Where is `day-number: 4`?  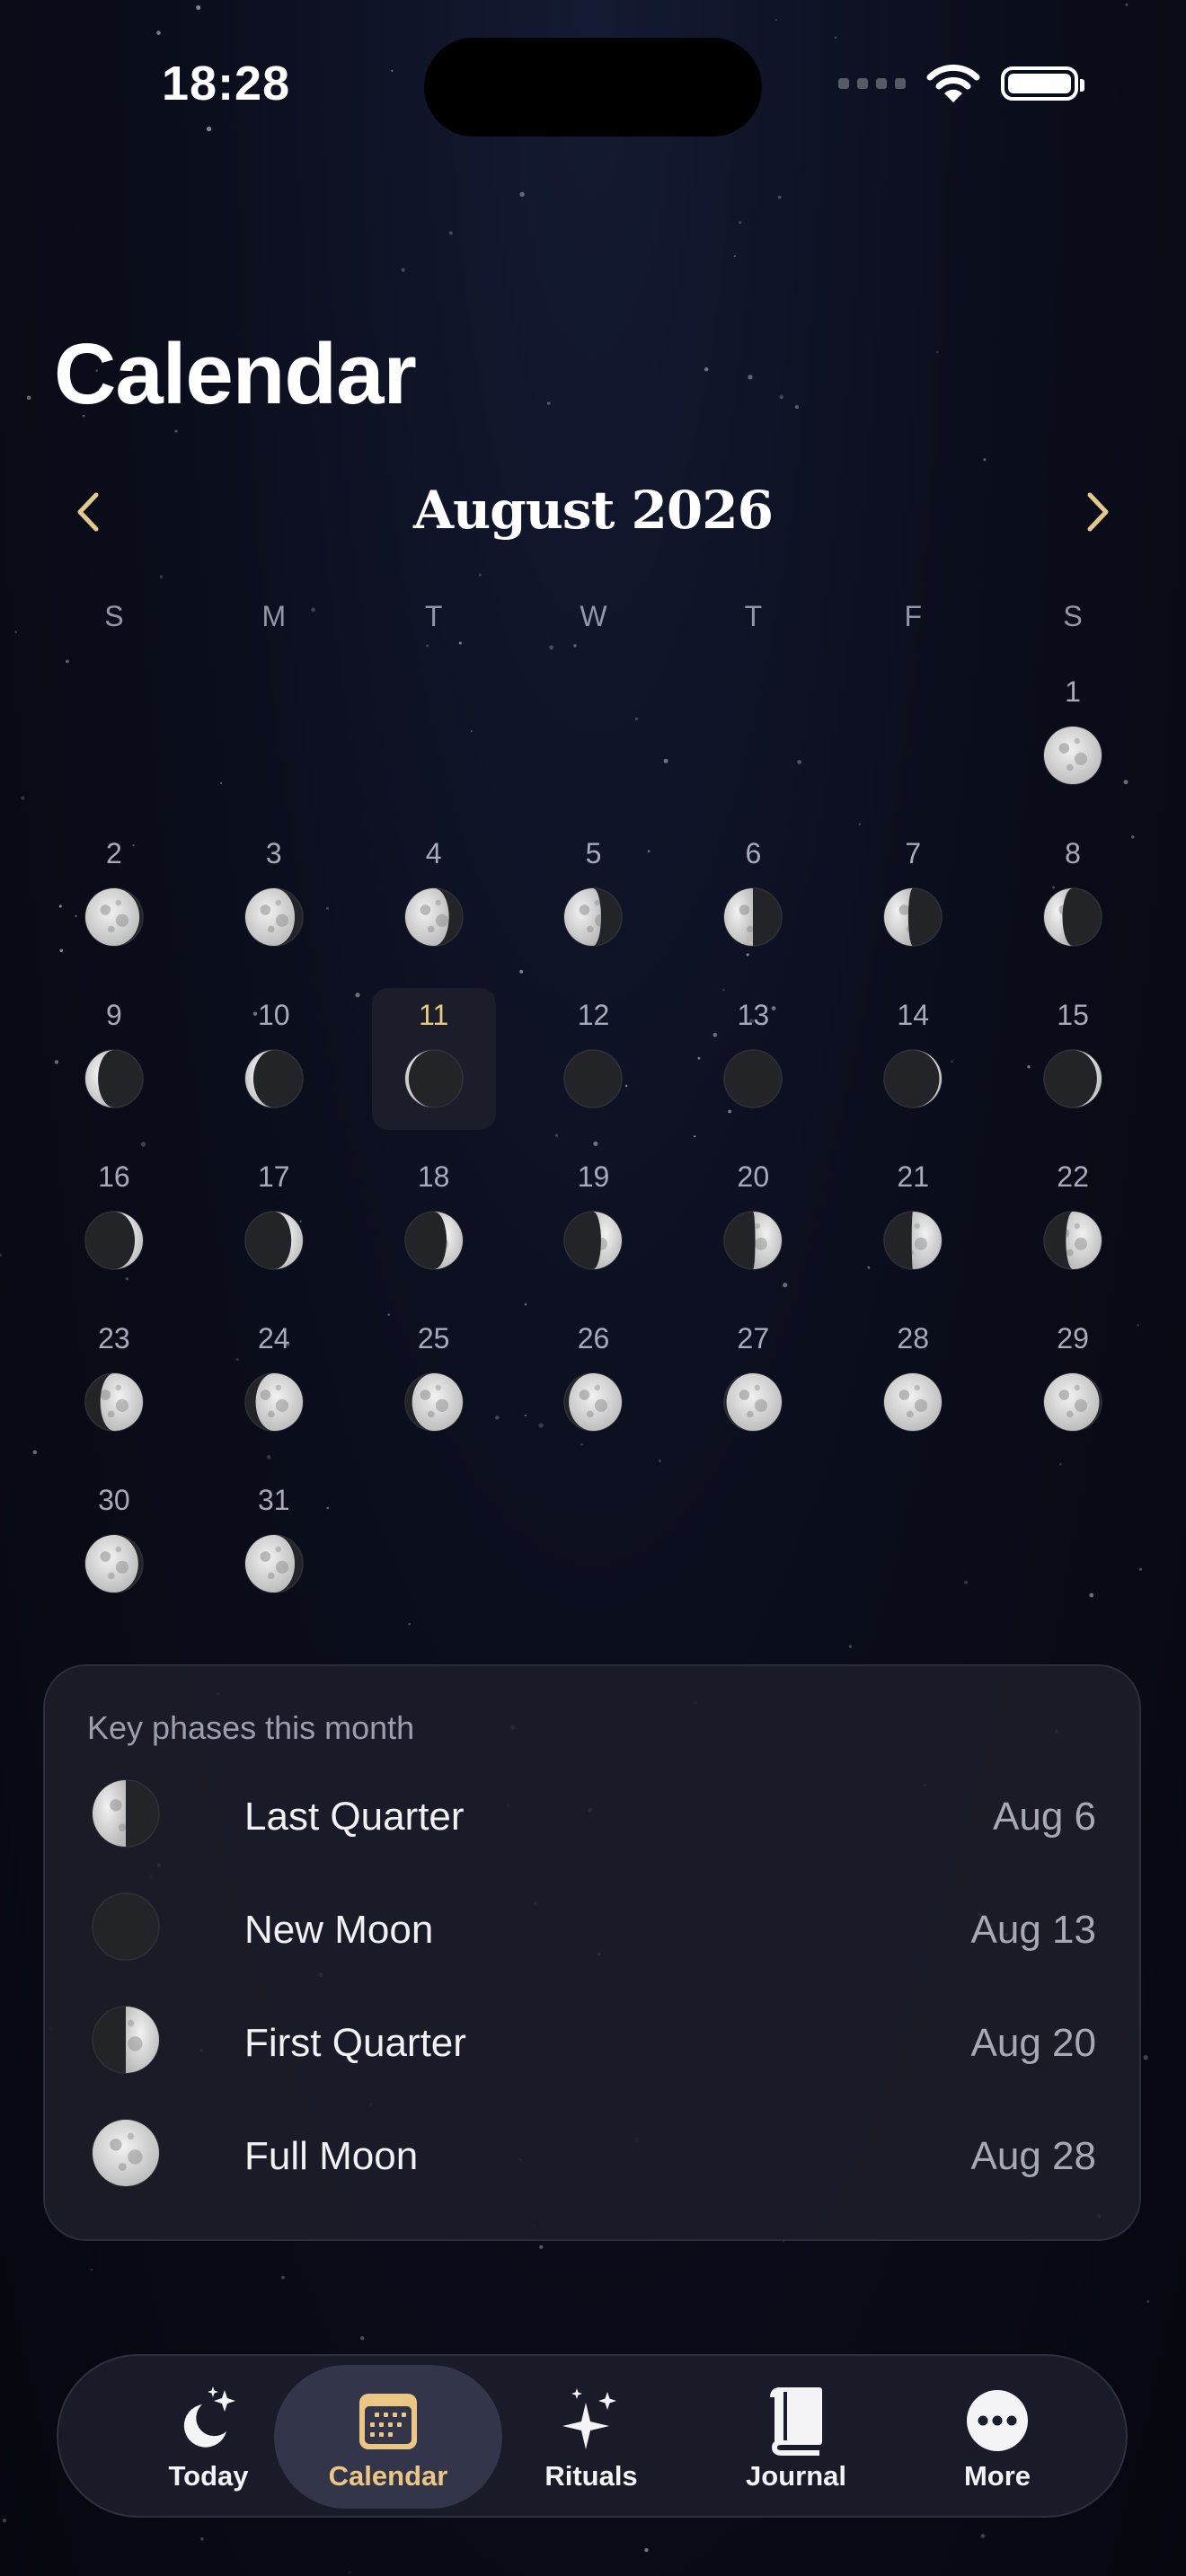 day-number: 4 is located at coordinates (433, 853).